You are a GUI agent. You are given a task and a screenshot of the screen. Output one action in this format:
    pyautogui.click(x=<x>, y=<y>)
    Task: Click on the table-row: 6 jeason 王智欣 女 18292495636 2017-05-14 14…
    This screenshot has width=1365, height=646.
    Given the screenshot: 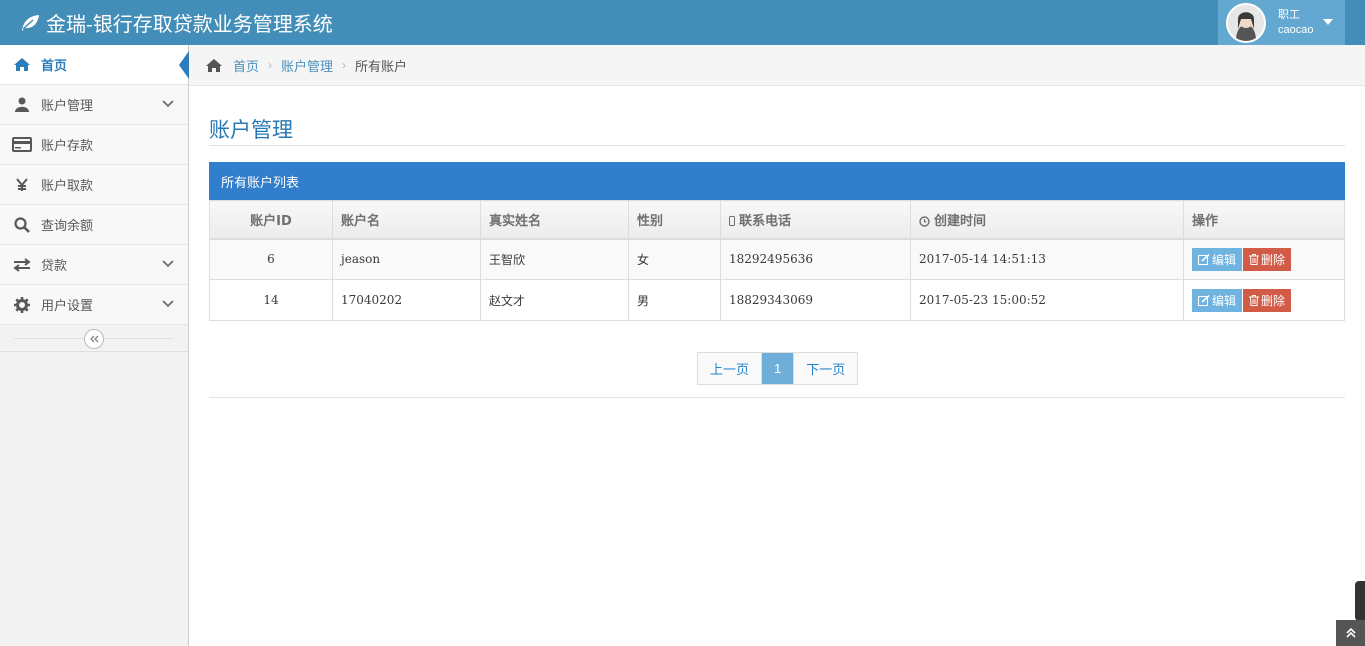 What is the action you would take?
    pyautogui.click(x=777, y=259)
    